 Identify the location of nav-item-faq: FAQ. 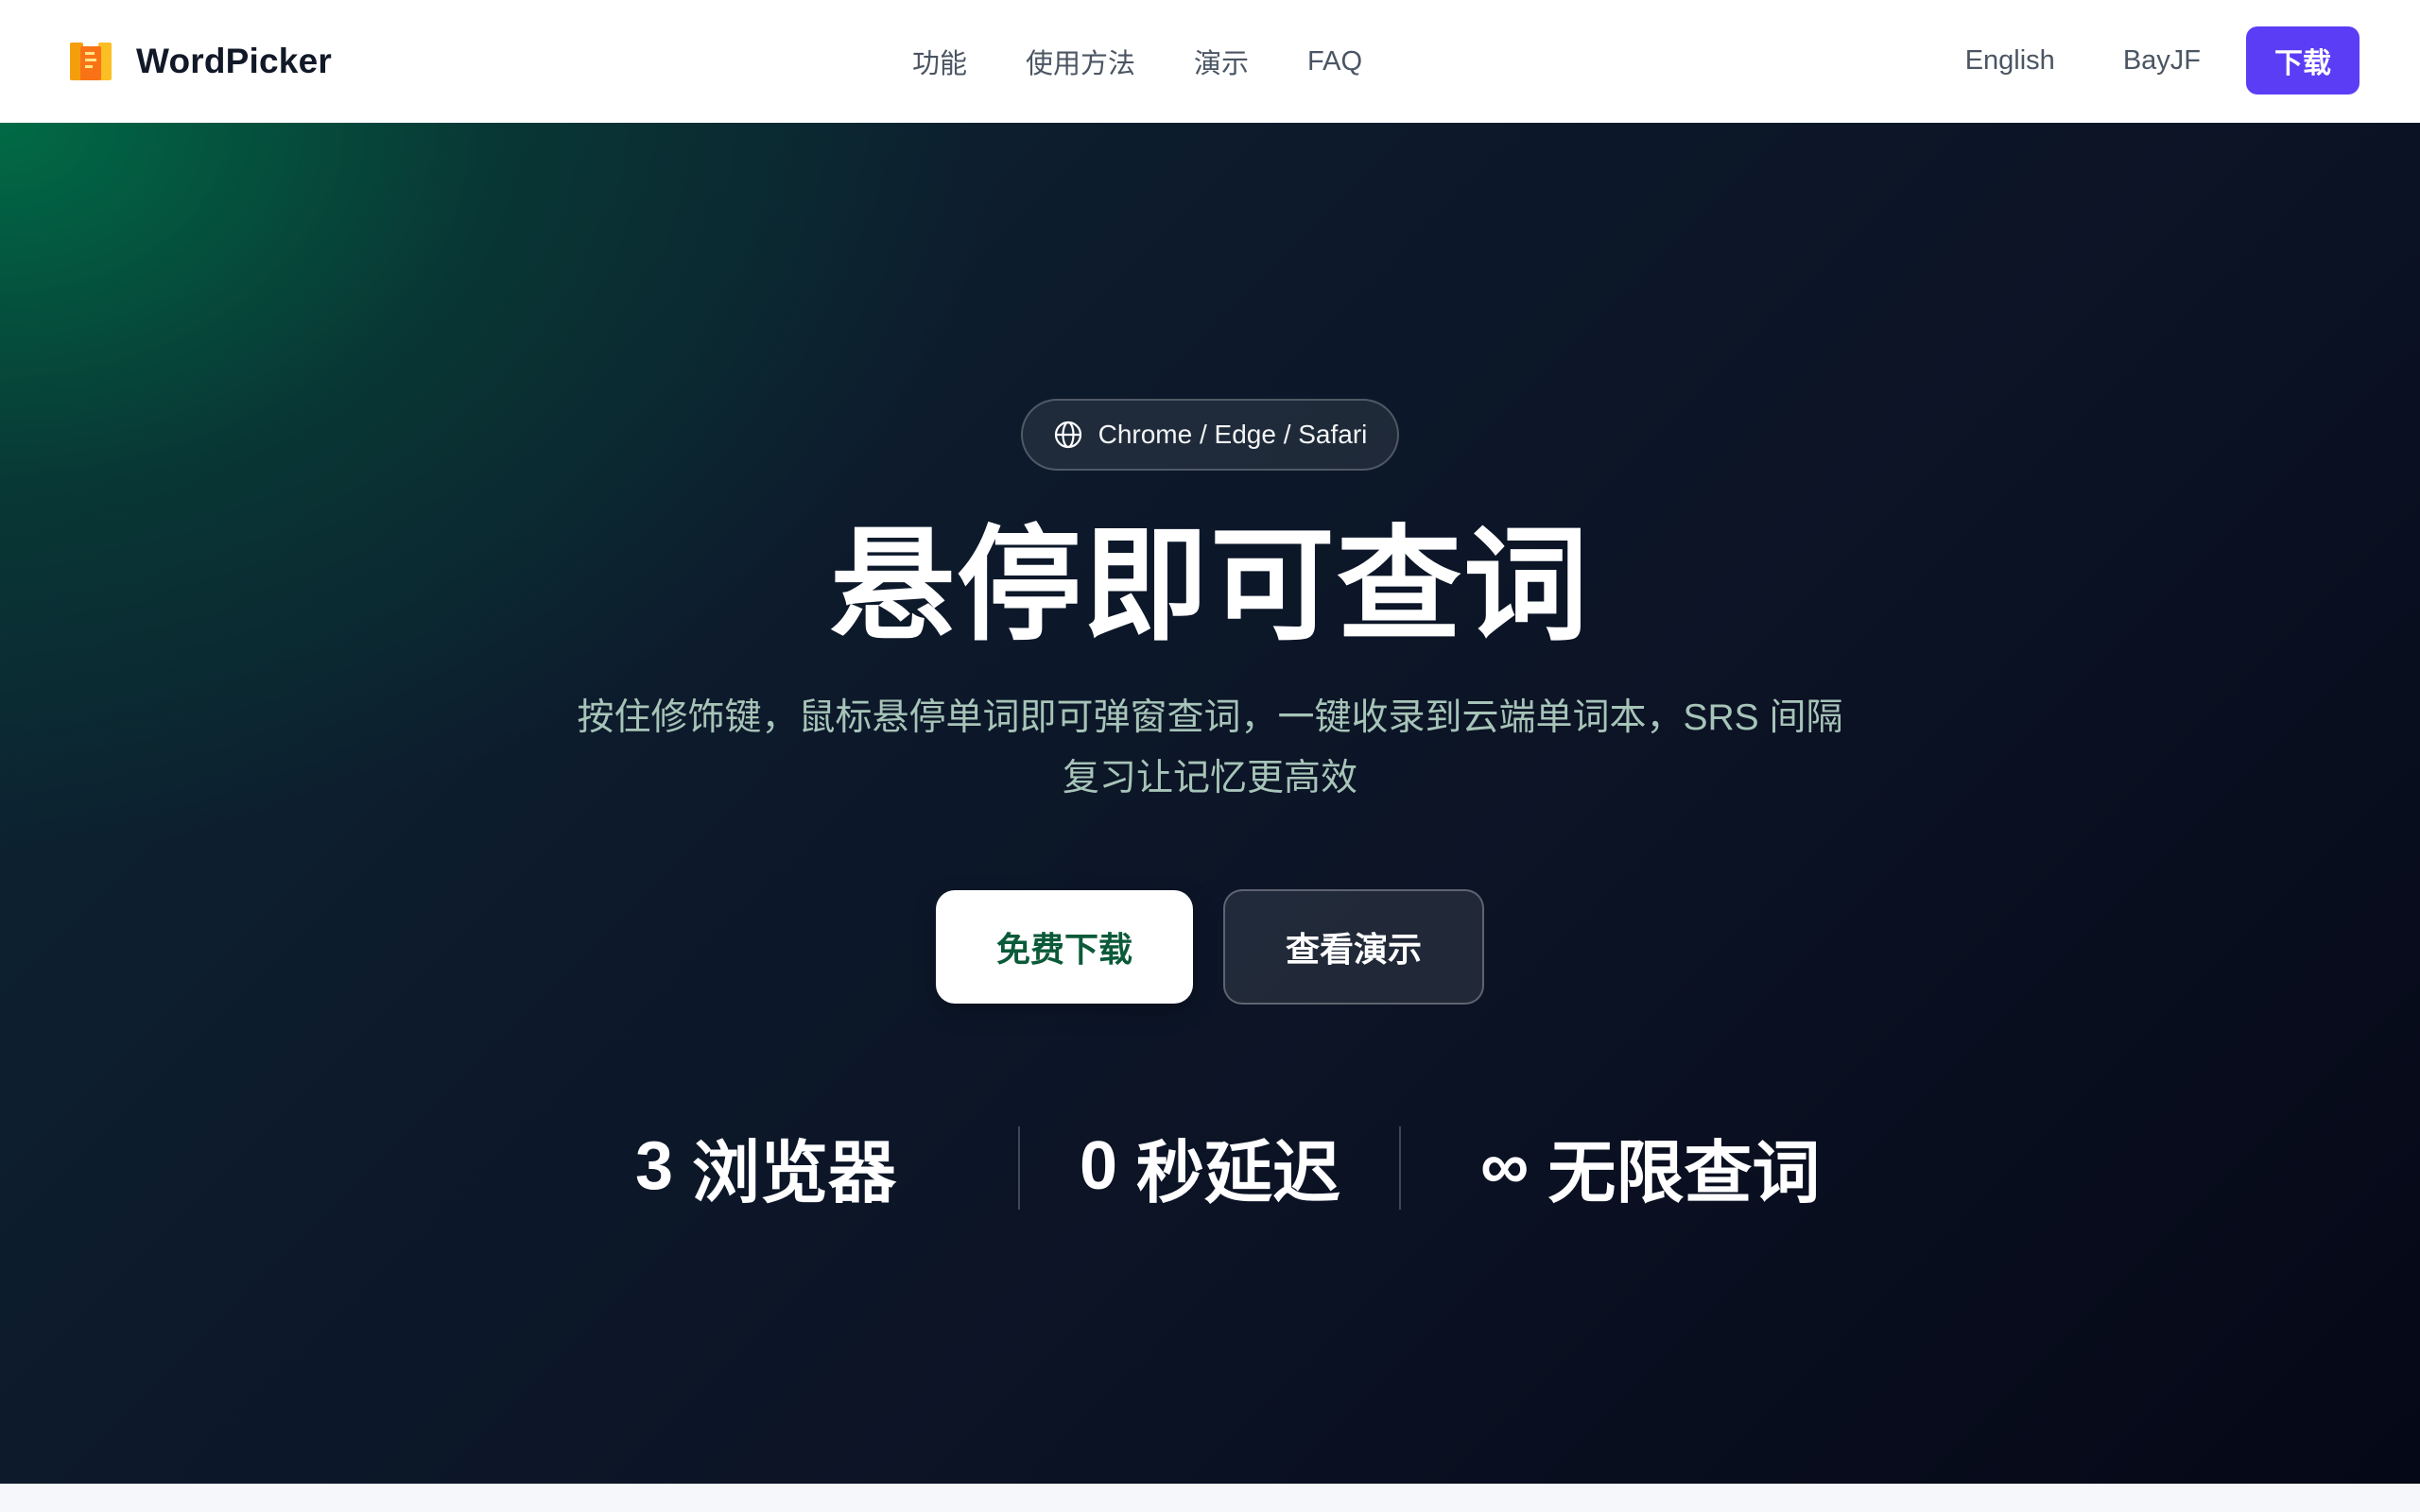
(1334, 61).